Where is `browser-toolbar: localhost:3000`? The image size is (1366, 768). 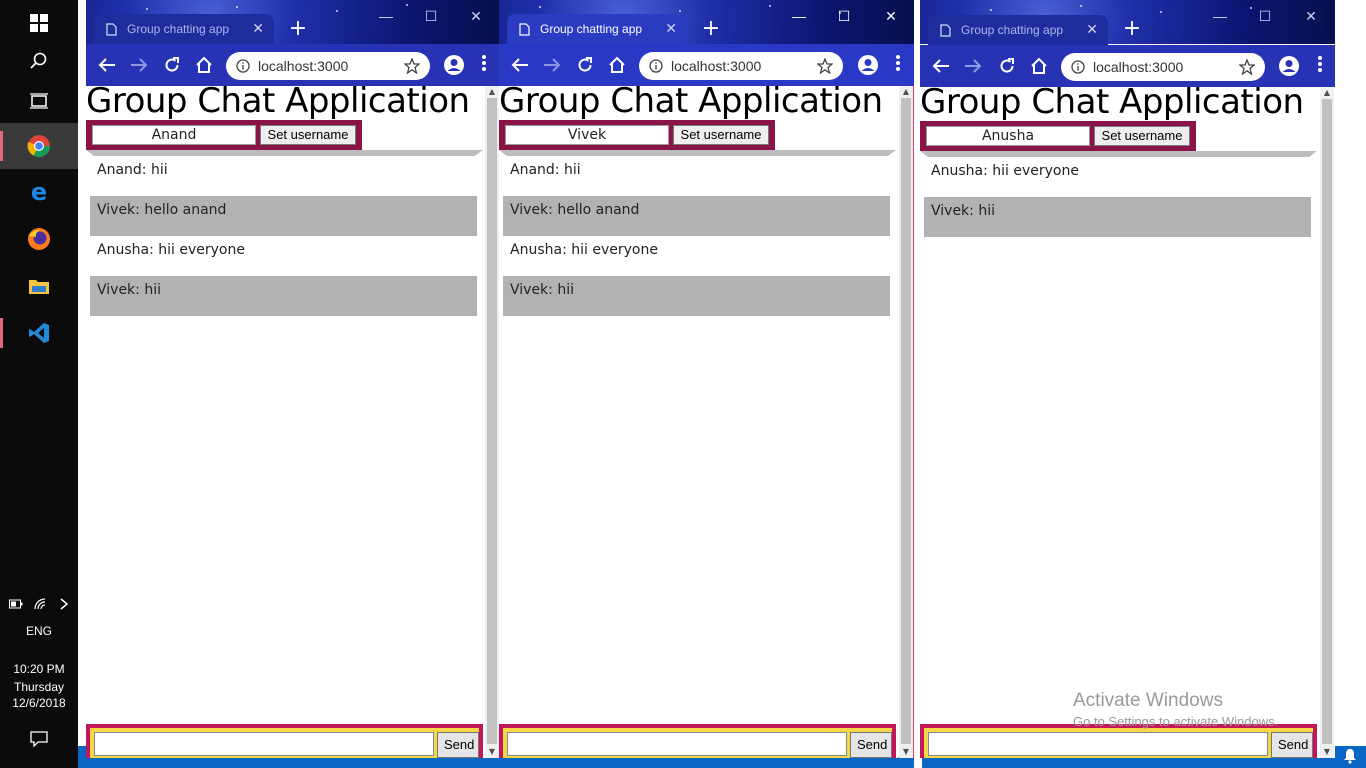 browser-toolbar: localhost:3000 is located at coordinates (292, 65).